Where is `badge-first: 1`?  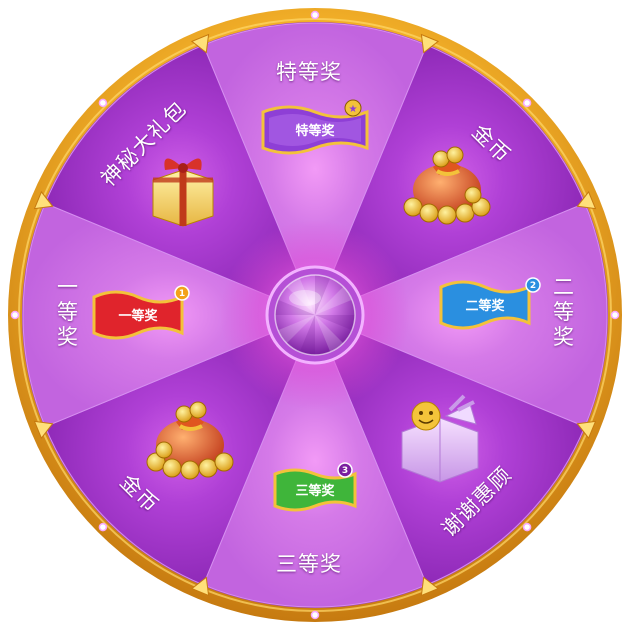 badge-first: 1 is located at coordinates (182, 294).